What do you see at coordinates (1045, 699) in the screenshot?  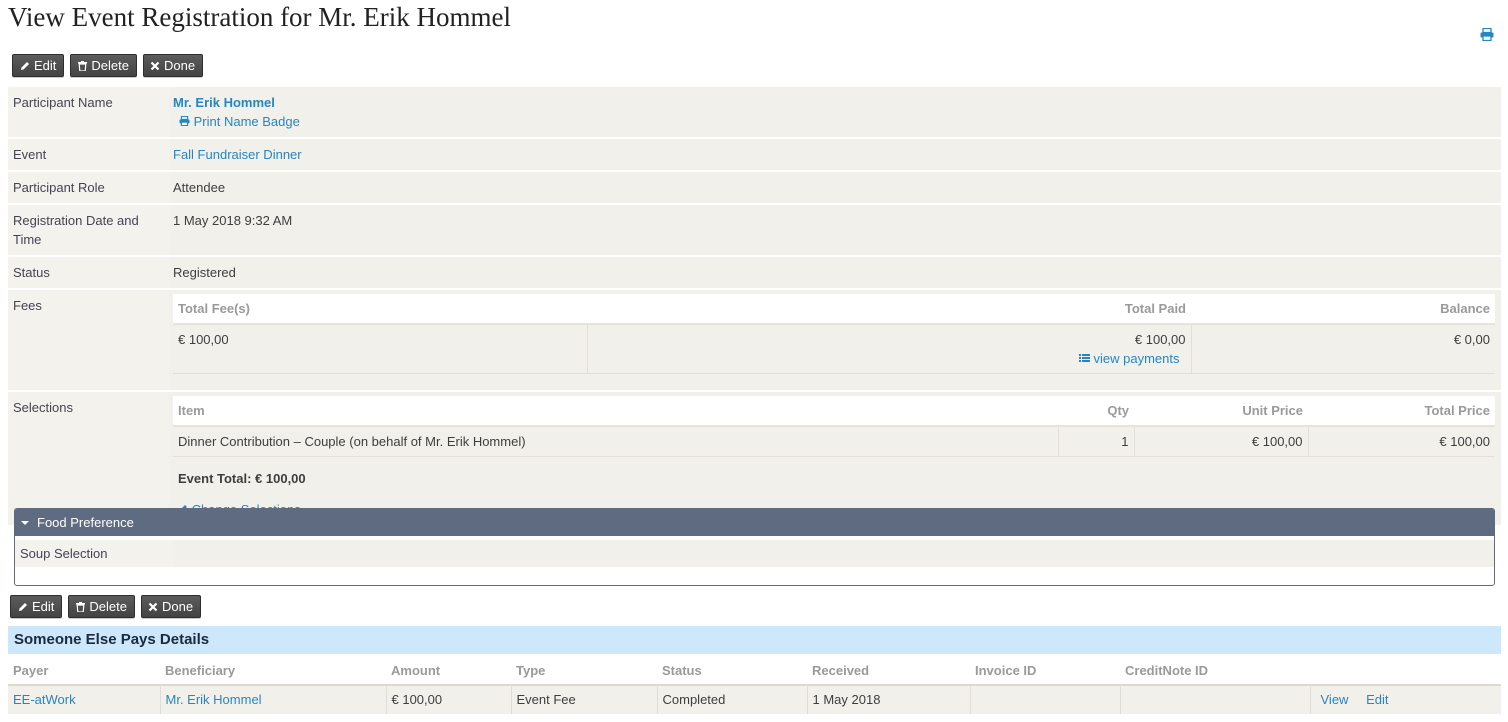 I see `invoice-value` at bounding box center [1045, 699].